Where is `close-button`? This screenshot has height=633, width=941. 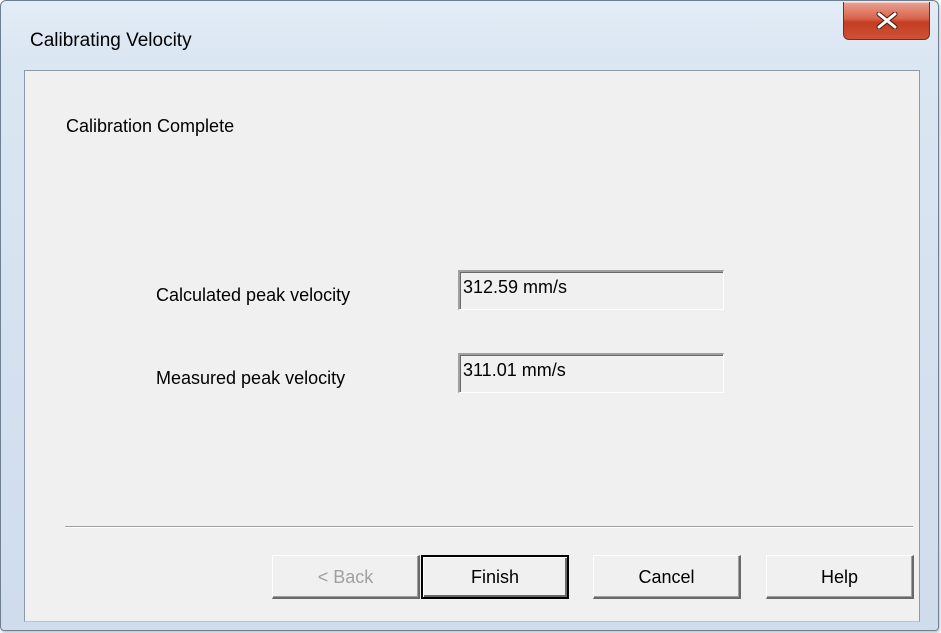 close-button is located at coordinates (886, 21).